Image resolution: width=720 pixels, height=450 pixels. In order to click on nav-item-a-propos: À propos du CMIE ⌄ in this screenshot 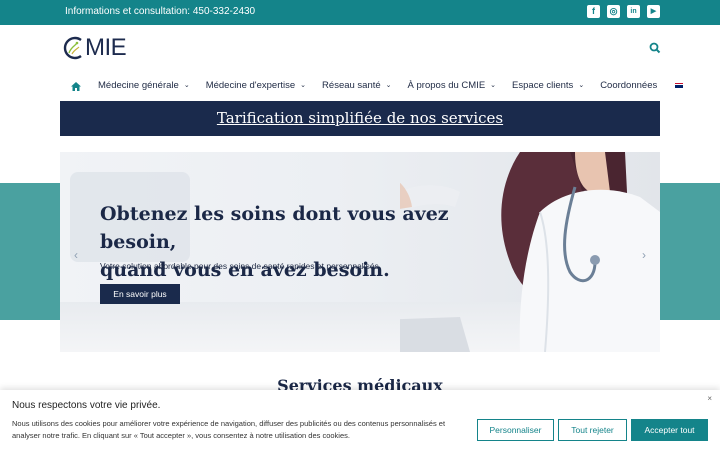, I will do `click(452, 85)`.